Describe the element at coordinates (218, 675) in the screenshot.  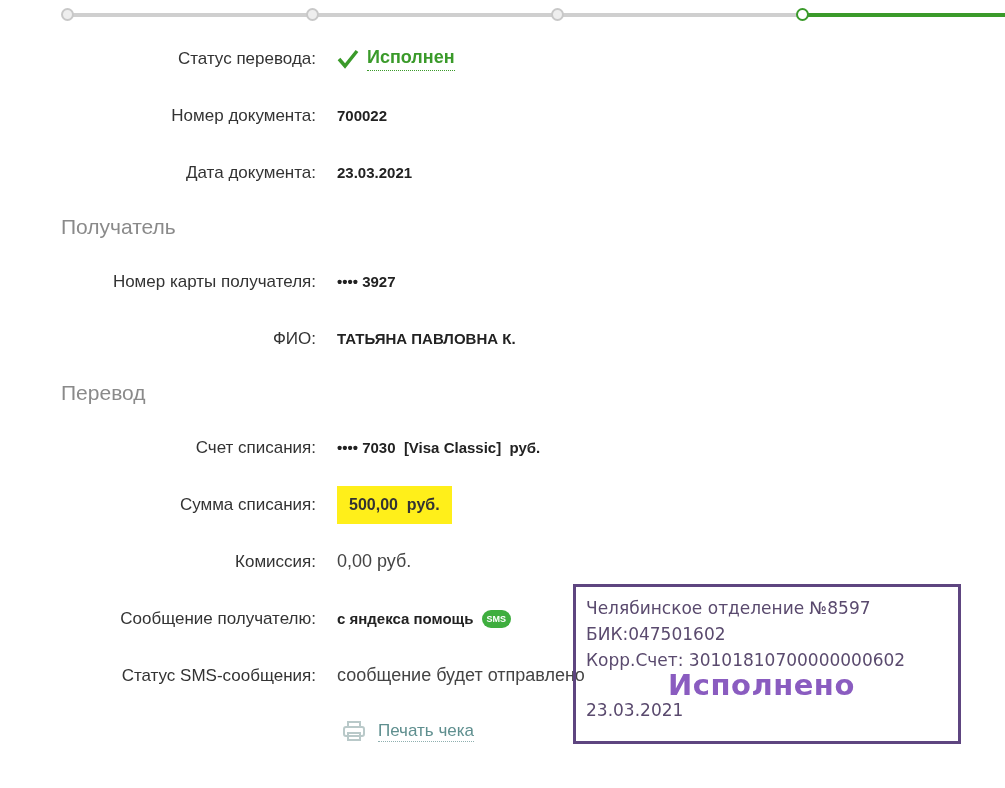
I see `field-label: Статус SMS-сообщения:` at that location.